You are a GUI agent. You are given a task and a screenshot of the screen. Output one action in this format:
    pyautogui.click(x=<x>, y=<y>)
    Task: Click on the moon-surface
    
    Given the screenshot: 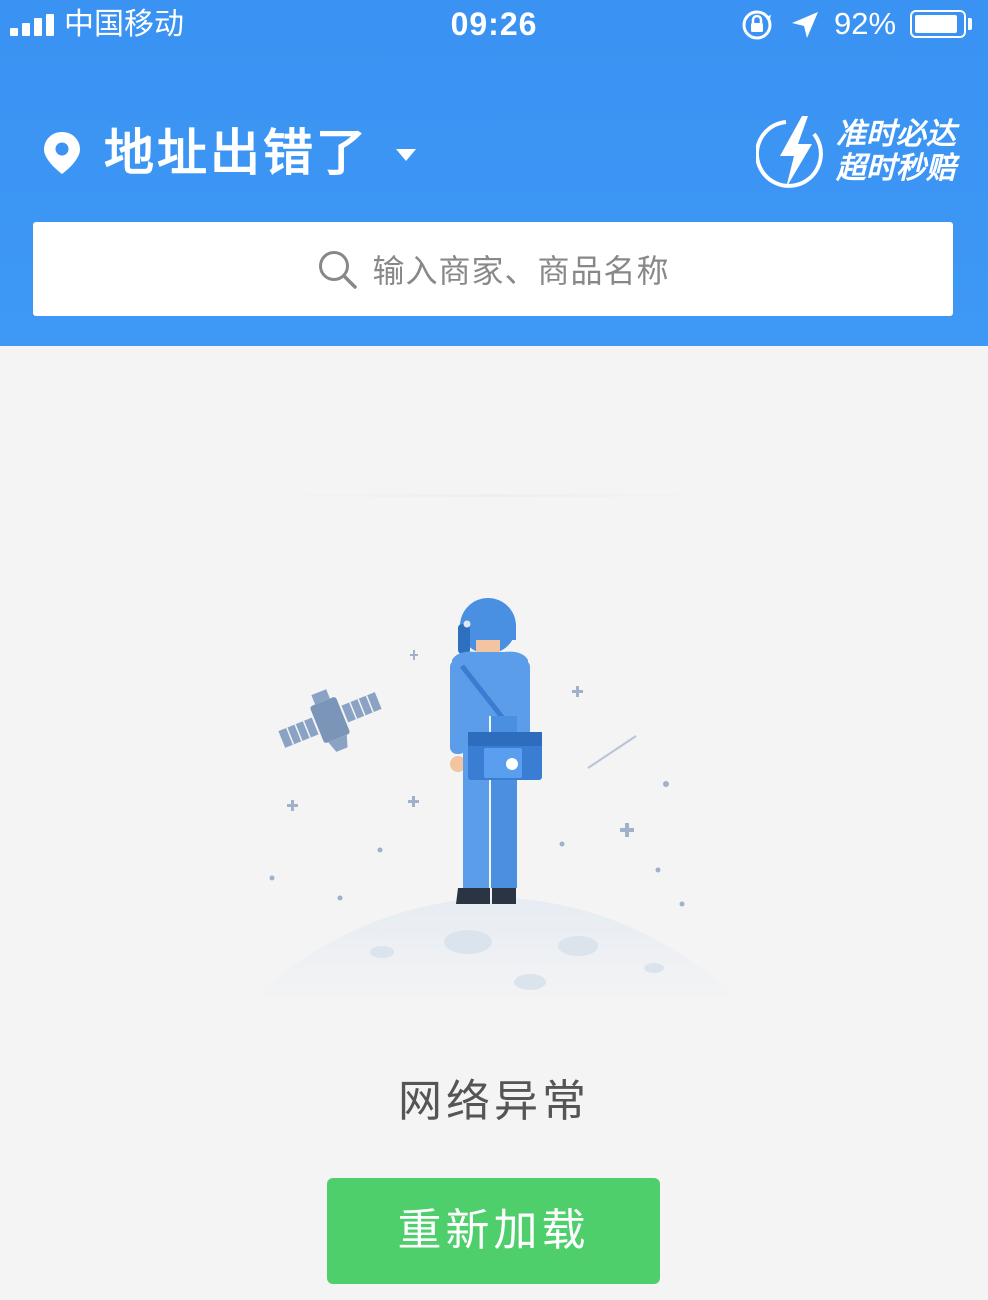 What is the action you would take?
    pyautogui.click(x=495, y=951)
    